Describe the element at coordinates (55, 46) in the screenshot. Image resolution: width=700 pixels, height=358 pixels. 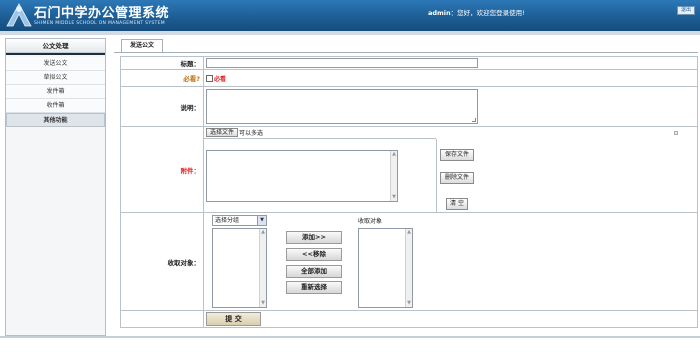
I see `sidebar-section-title: 公文处理` at that location.